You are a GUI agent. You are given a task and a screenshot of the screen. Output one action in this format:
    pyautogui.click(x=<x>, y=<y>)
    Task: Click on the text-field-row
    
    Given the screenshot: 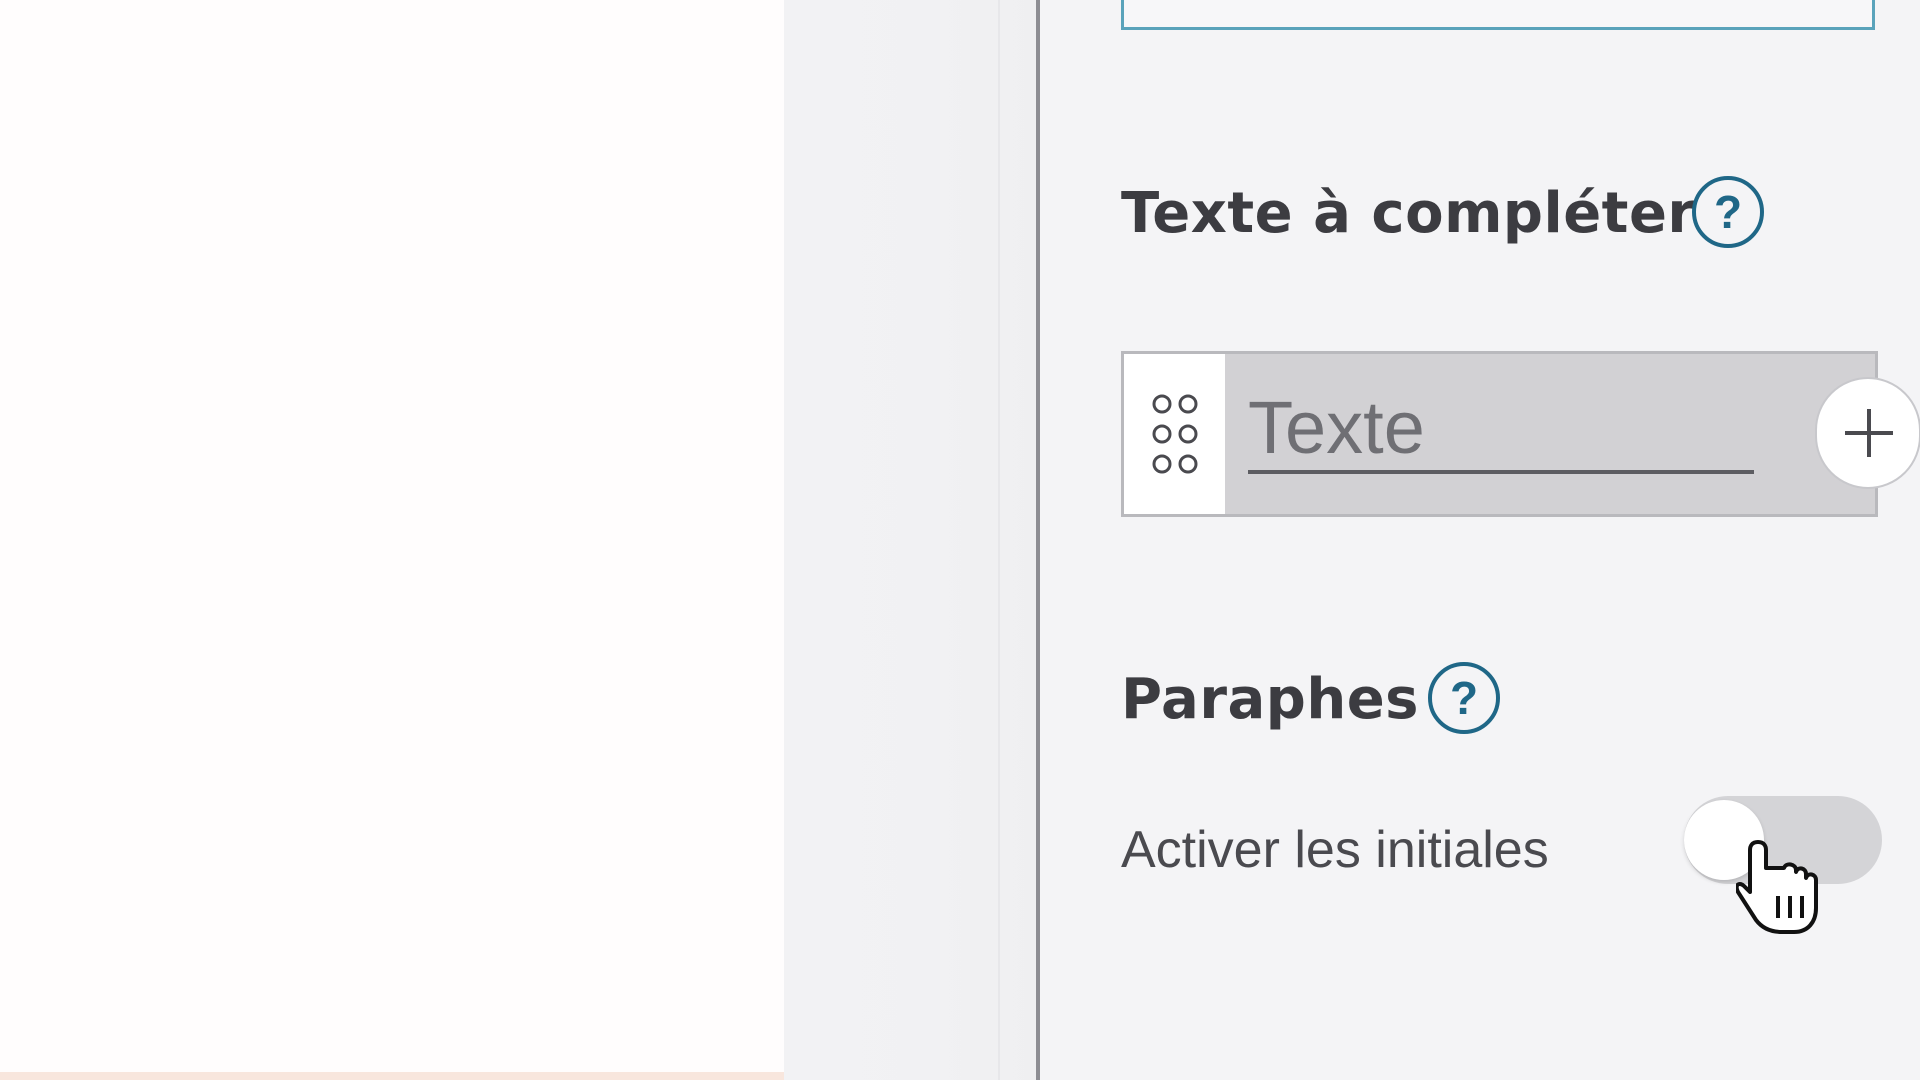 What is the action you would take?
    pyautogui.click(x=1499, y=434)
    